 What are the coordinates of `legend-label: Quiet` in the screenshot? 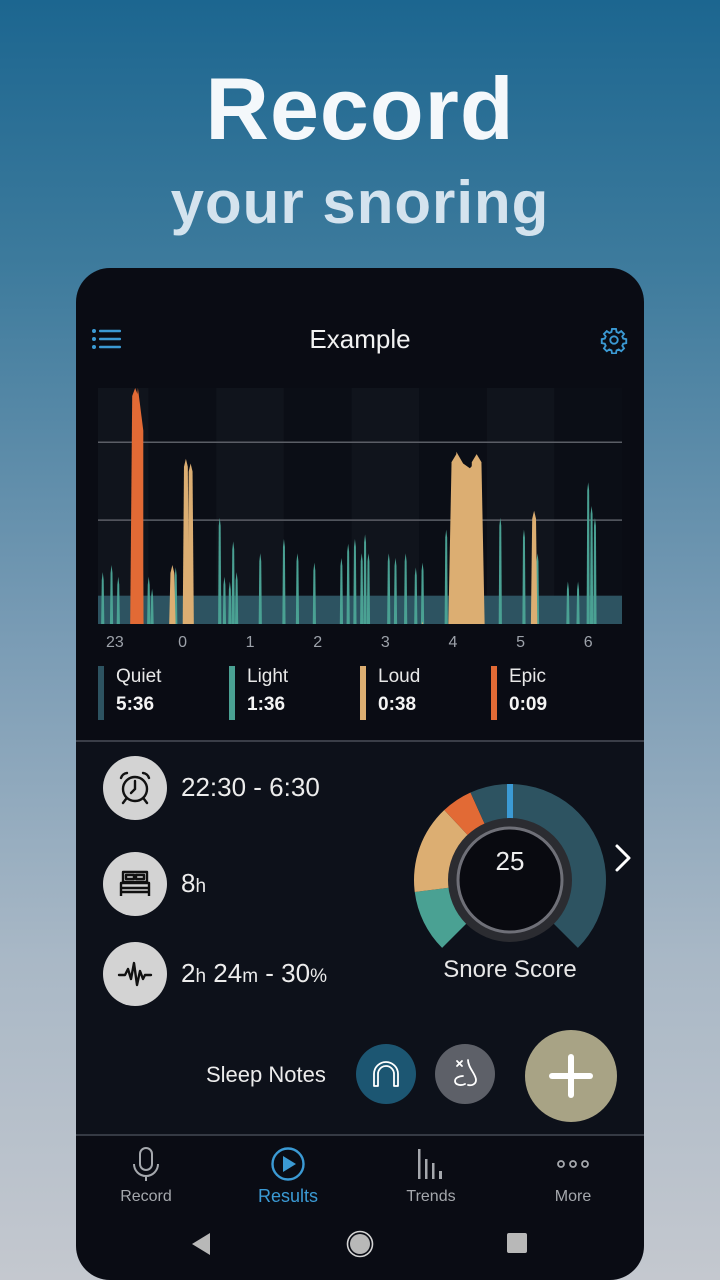 It's located at (139, 676).